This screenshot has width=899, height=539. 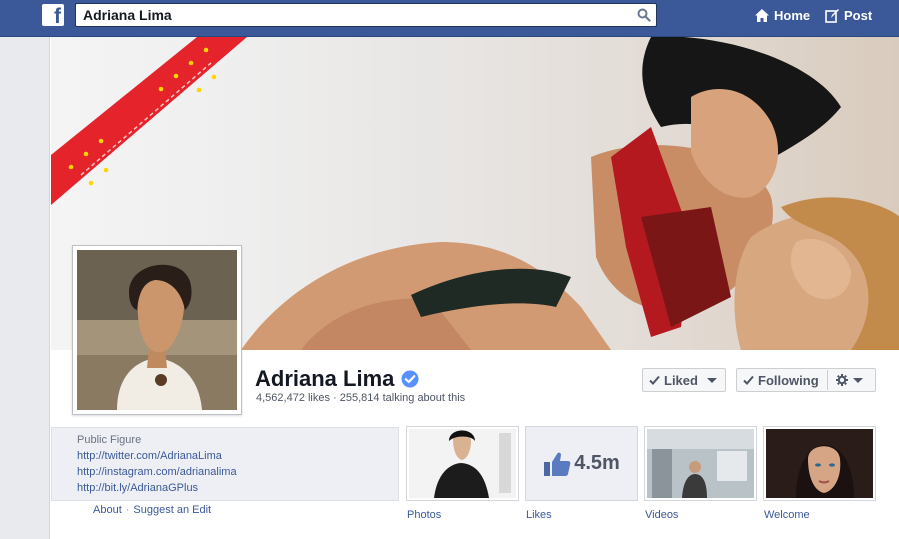 What do you see at coordinates (827, 380) in the screenshot?
I see `button-divider` at bounding box center [827, 380].